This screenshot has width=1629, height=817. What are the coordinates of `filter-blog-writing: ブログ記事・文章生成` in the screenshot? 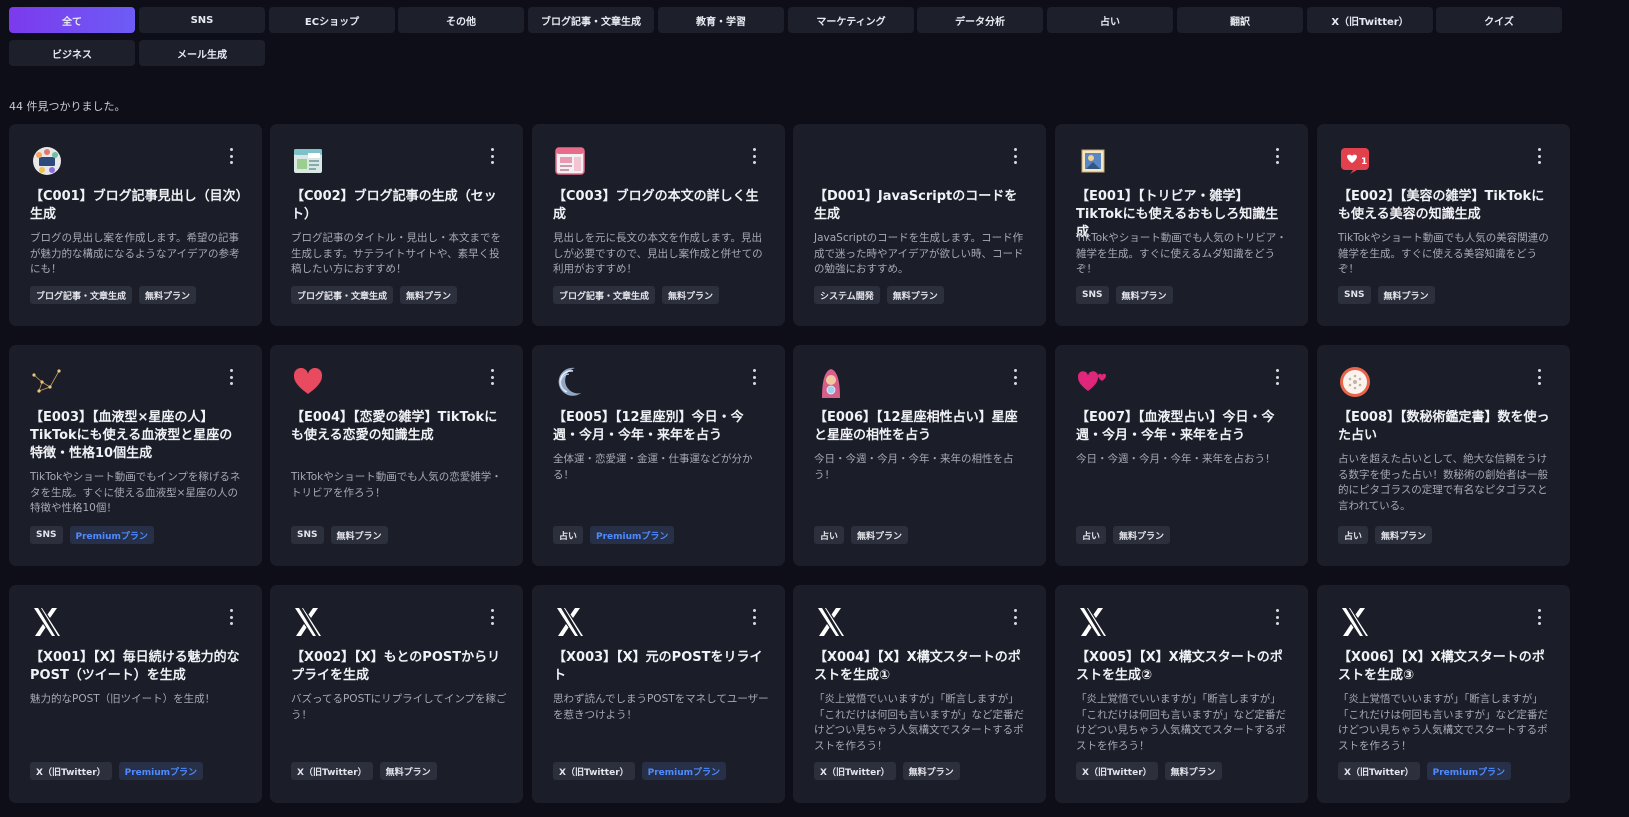 It's located at (591, 20).